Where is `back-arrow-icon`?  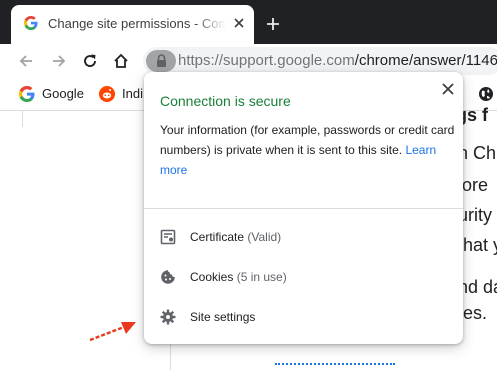
back-arrow-icon is located at coordinates (26, 61).